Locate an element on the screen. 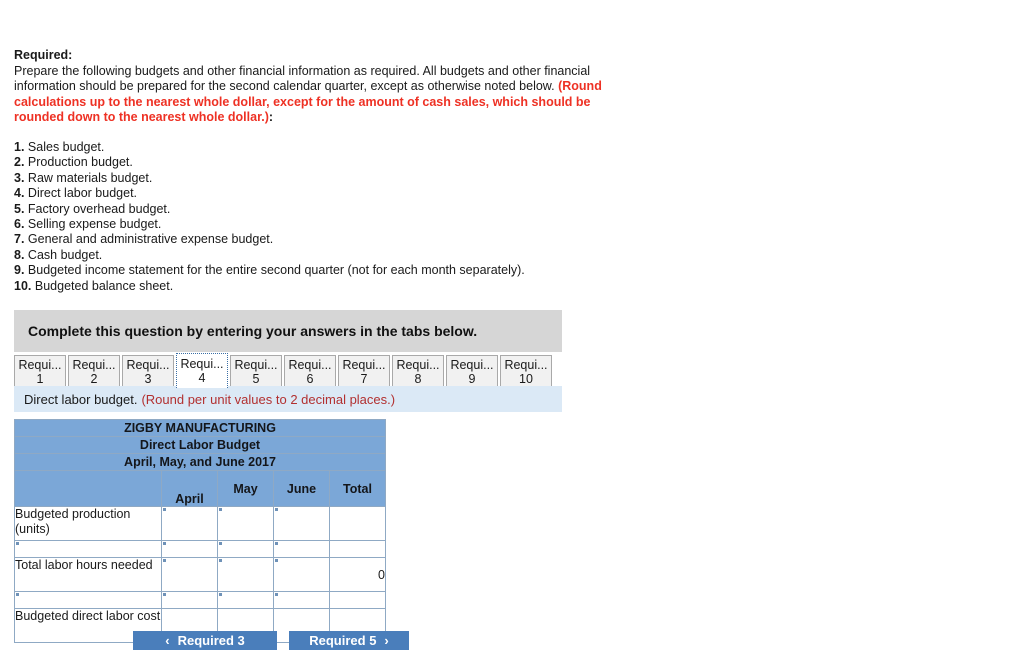 Image resolution: width=1024 pixels, height=670 pixels. input-row2-label is located at coordinates (88, 549).